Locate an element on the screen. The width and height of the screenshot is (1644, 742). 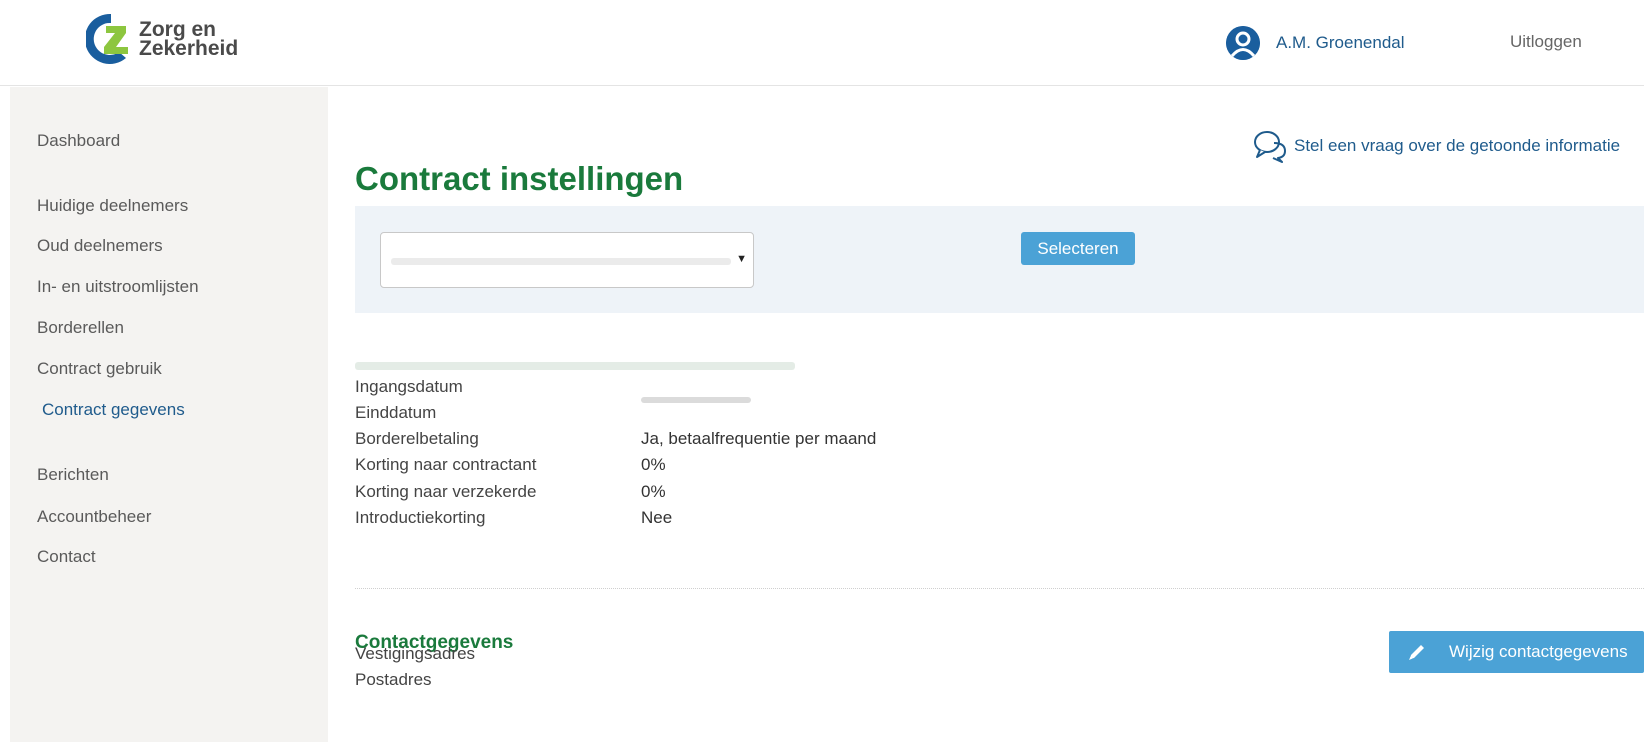
section-divider is located at coordinates (999, 588).